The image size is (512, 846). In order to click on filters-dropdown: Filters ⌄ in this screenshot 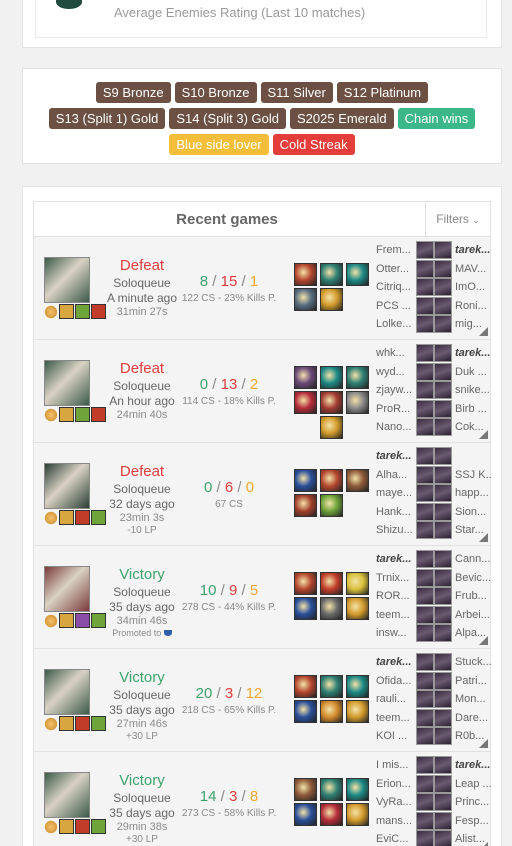, I will do `click(457, 219)`.